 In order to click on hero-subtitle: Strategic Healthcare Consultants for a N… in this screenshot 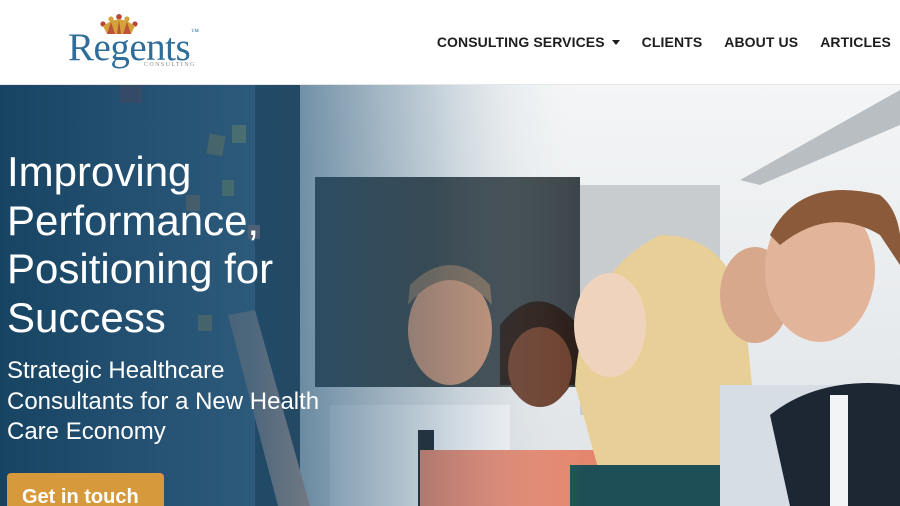, I will do `click(163, 401)`.